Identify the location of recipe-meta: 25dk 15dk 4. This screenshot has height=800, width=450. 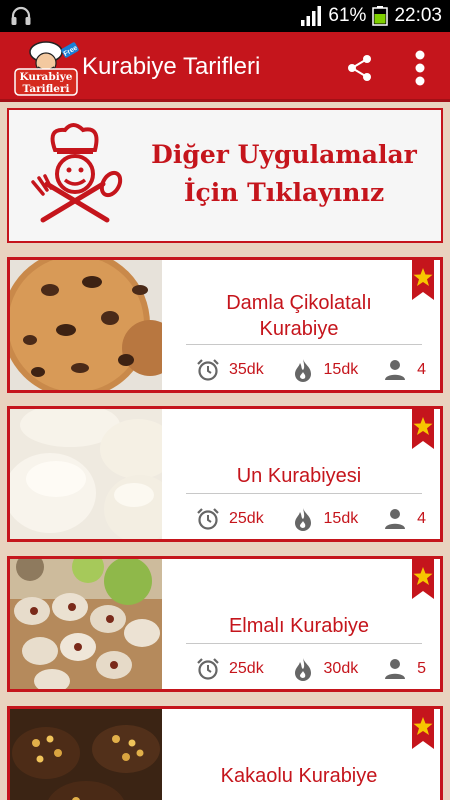
(311, 519).